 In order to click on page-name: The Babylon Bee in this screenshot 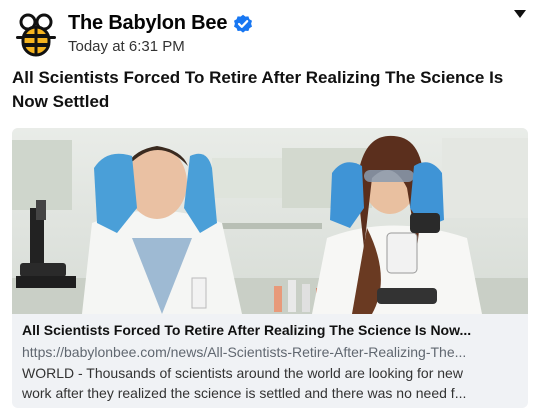, I will do `click(160, 23)`.